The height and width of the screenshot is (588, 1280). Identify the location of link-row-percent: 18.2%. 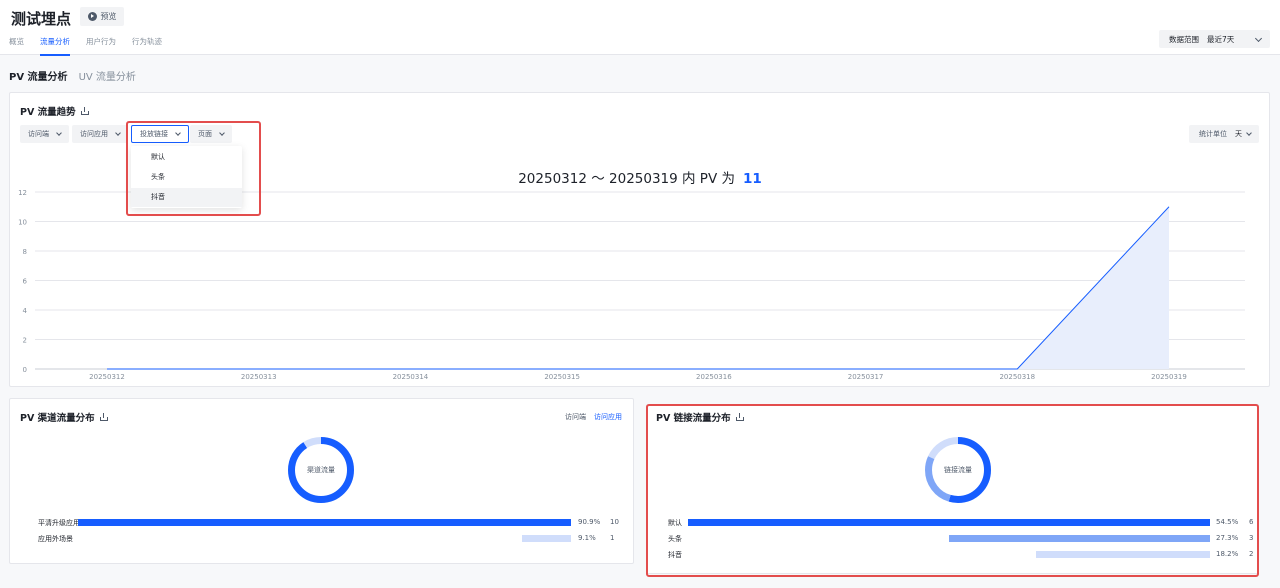
(1227, 554).